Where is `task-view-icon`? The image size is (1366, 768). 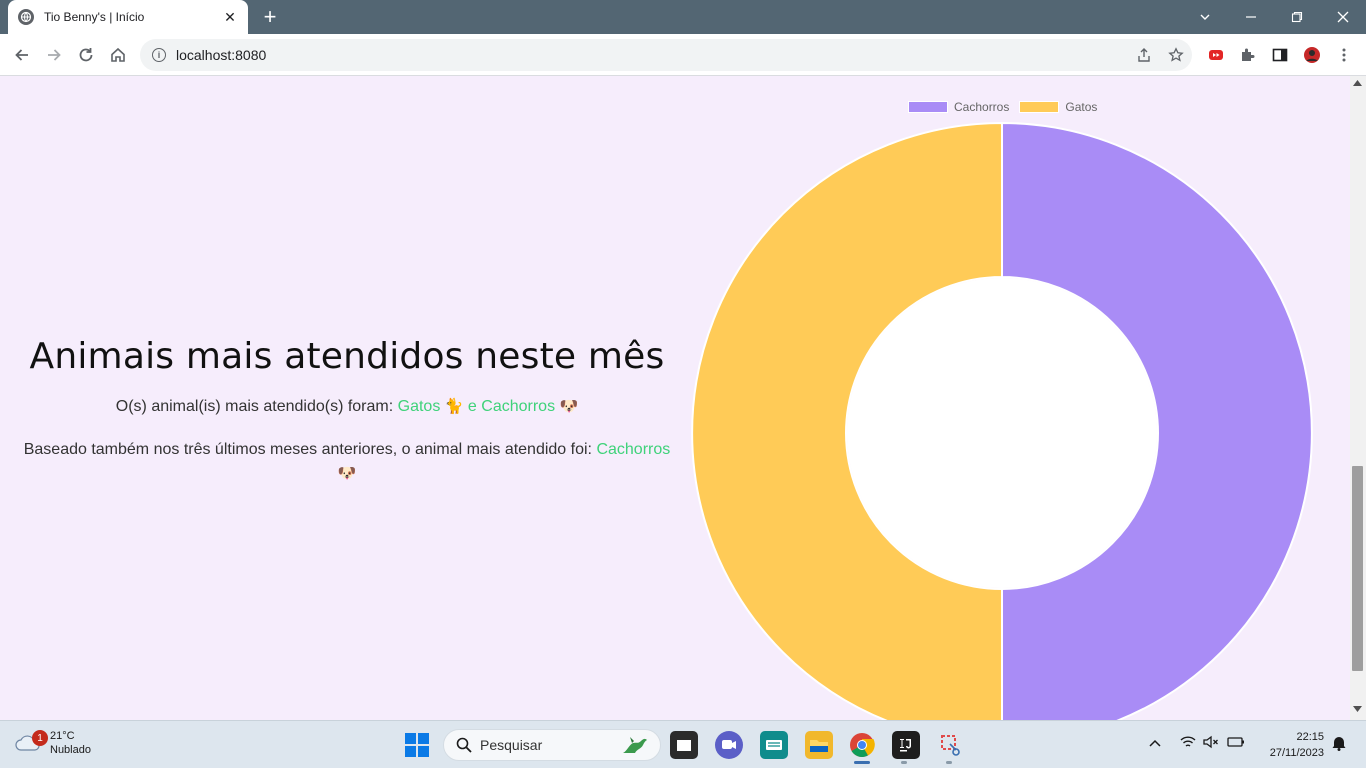 task-view-icon is located at coordinates (684, 745).